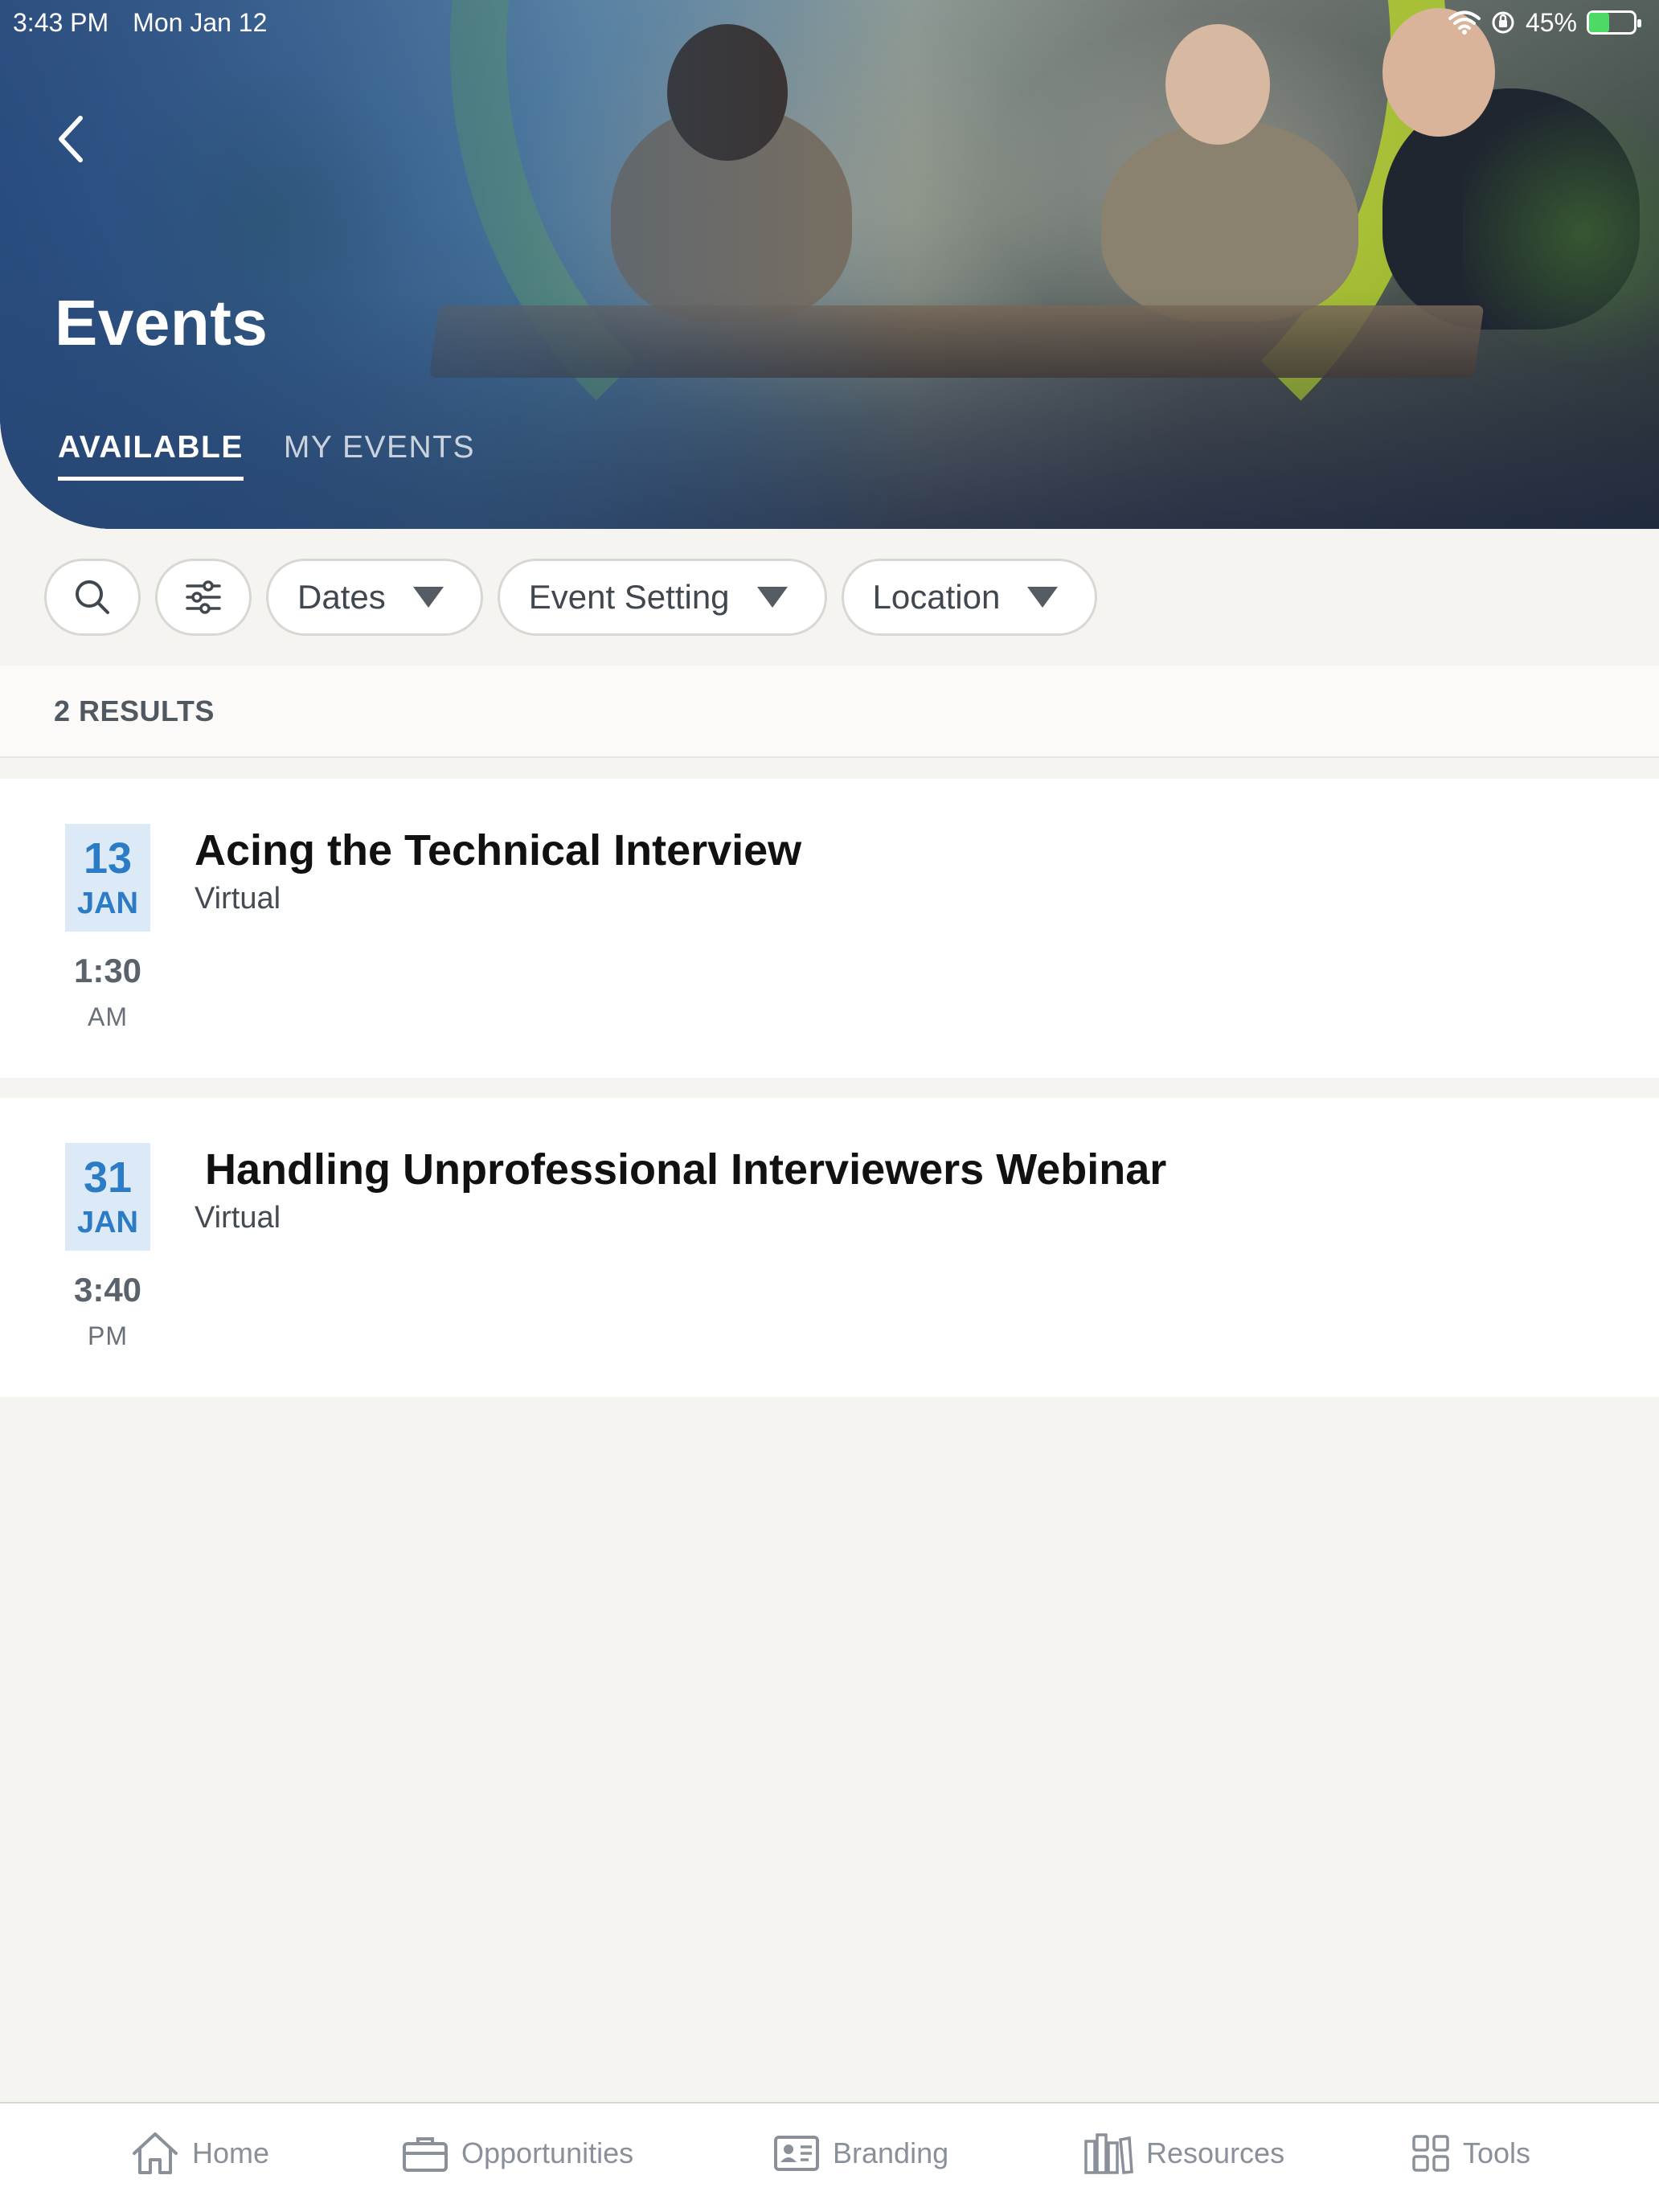 The image size is (1659, 2212). I want to click on event-day: 13, so click(108, 858).